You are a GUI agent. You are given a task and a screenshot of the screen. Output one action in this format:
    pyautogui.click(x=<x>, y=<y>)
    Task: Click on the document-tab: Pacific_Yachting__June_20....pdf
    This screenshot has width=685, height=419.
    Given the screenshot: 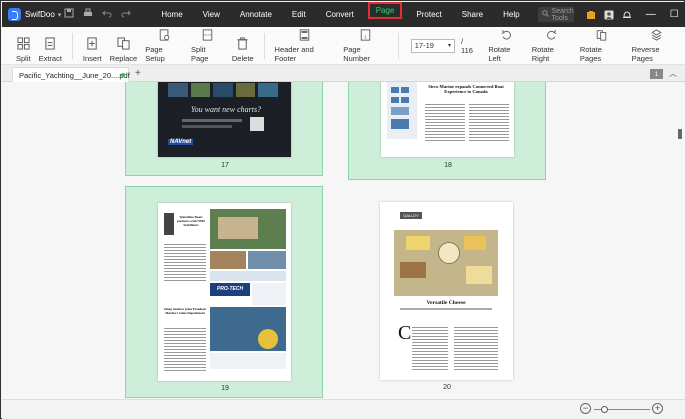 What is the action you would take?
    pyautogui.click(x=71, y=74)
    